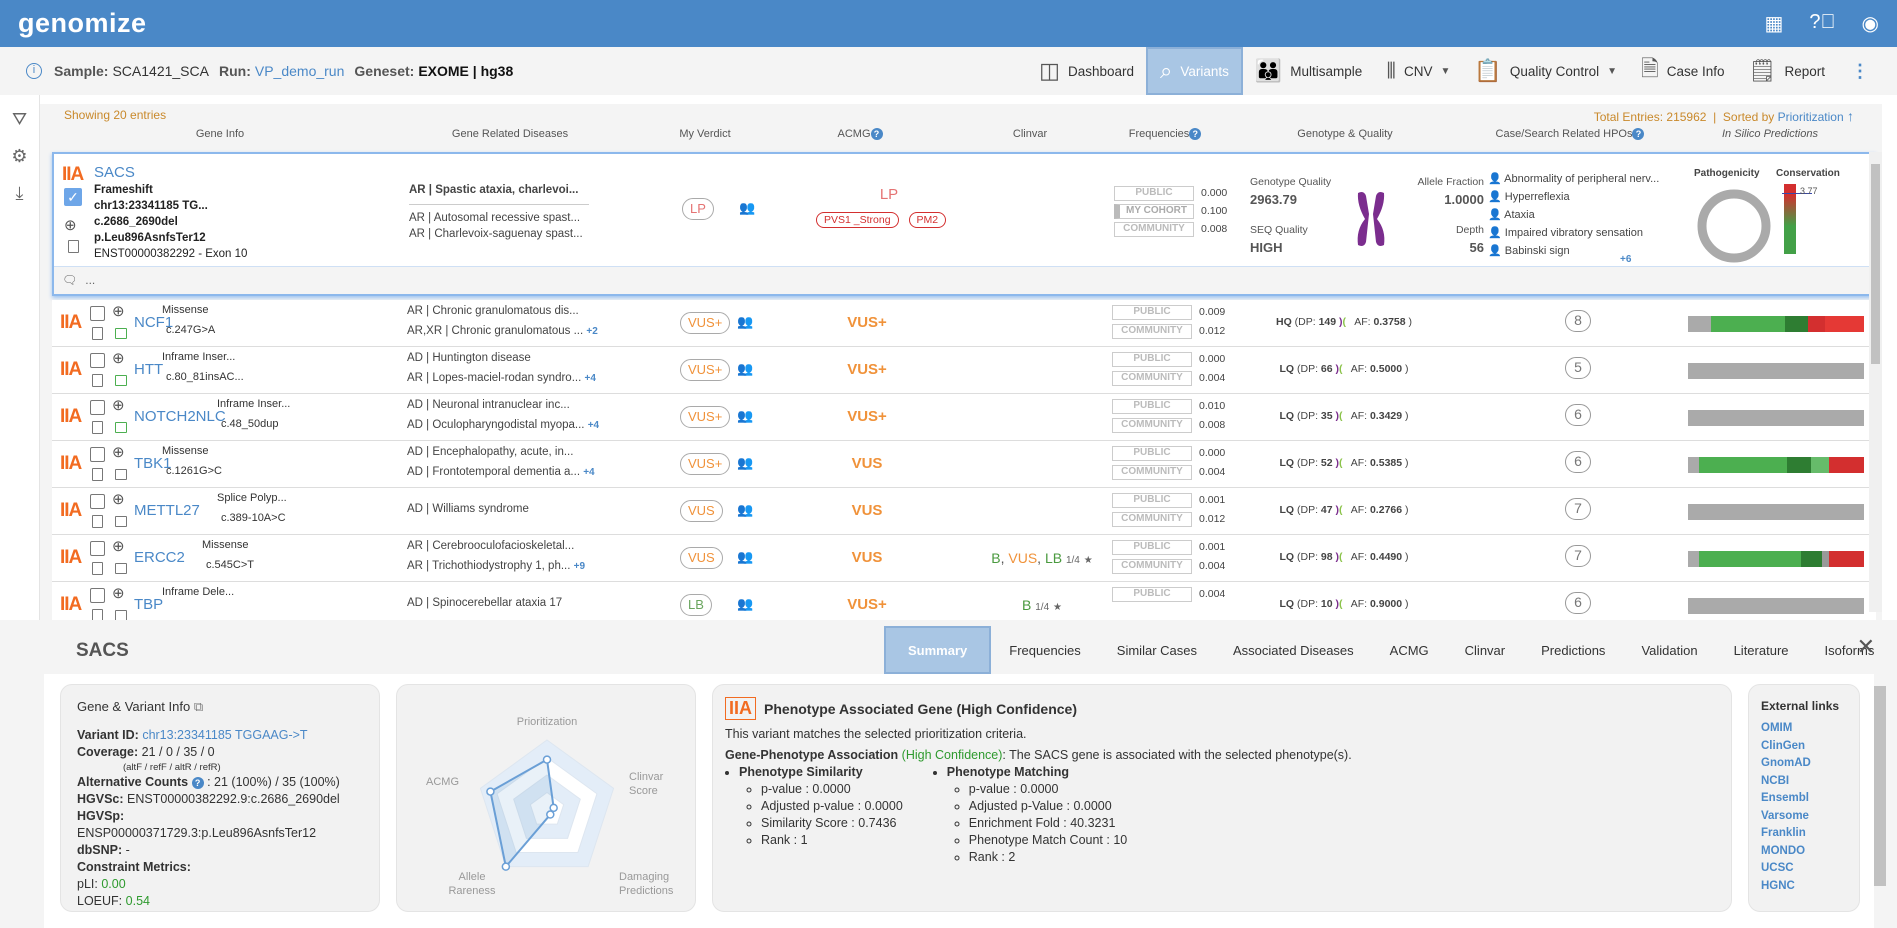 The image size is (1897, 928). What do you see at coordinates (1804, 834) in the screenshot?
I see `external-link-franklin: Franklin` at bounding box center [1804, 834].